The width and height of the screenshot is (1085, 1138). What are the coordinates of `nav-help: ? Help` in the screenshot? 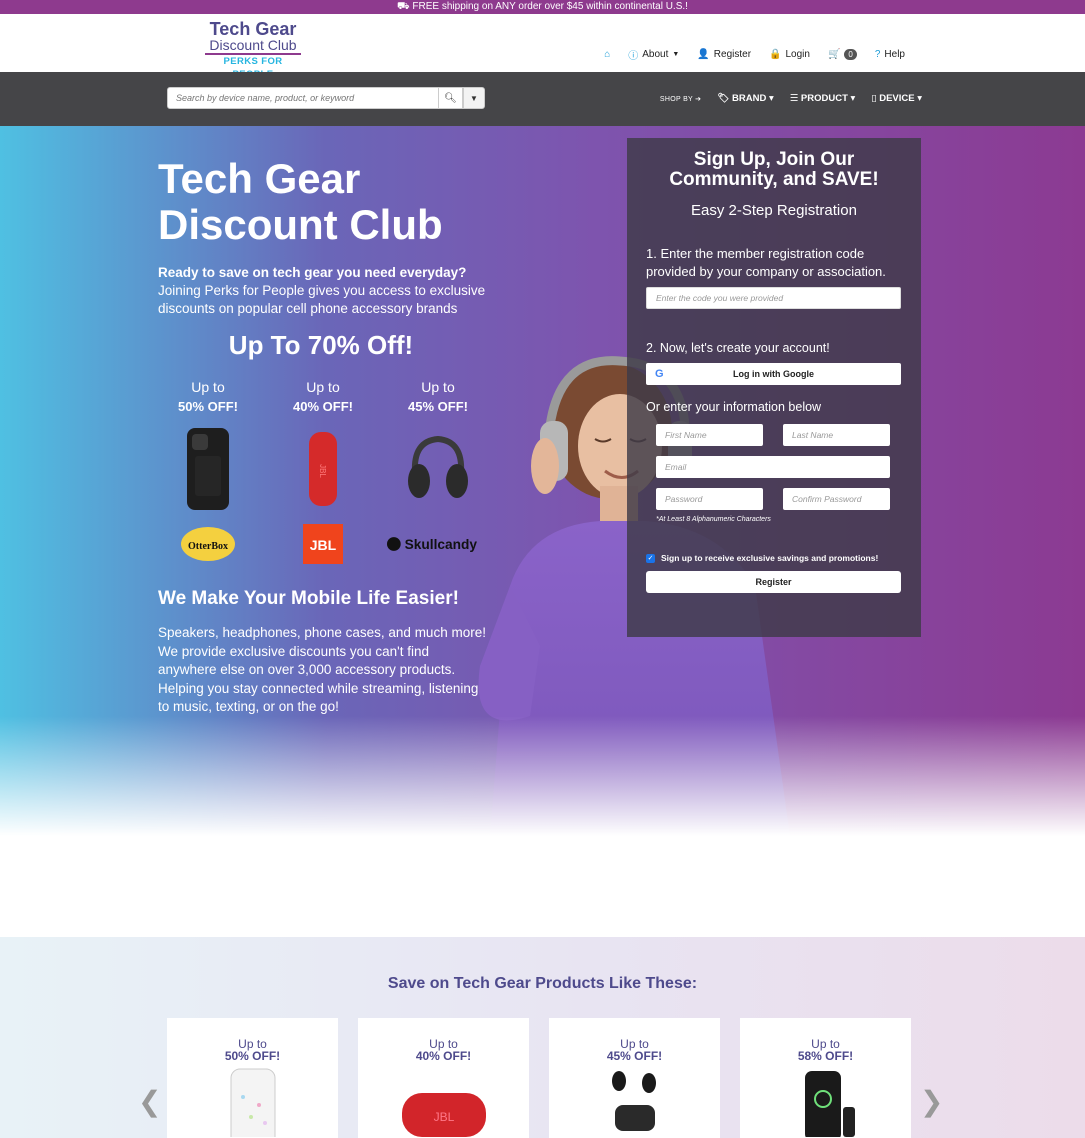 It's located at (890, 54).